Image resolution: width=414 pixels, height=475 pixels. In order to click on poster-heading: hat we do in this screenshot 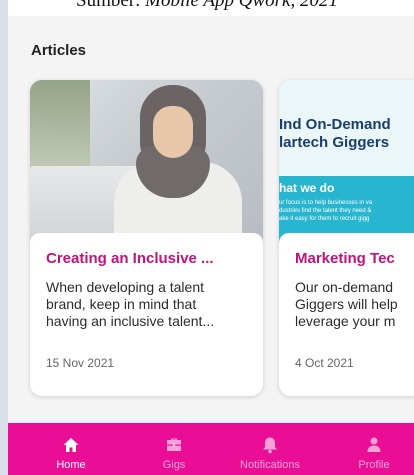, I will do `click(307, 188)`.